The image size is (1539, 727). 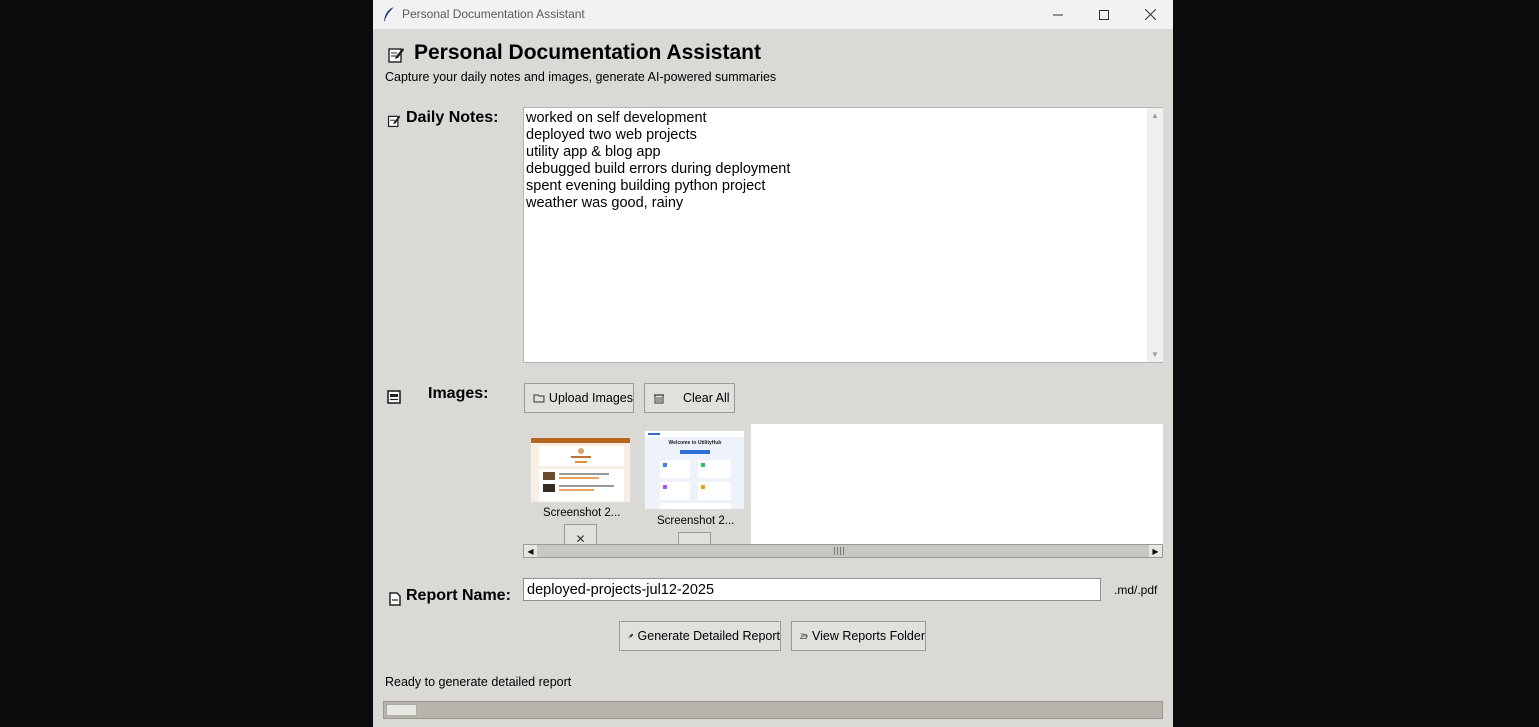 I want to click on progress-bar, so click(x=773, y=710).